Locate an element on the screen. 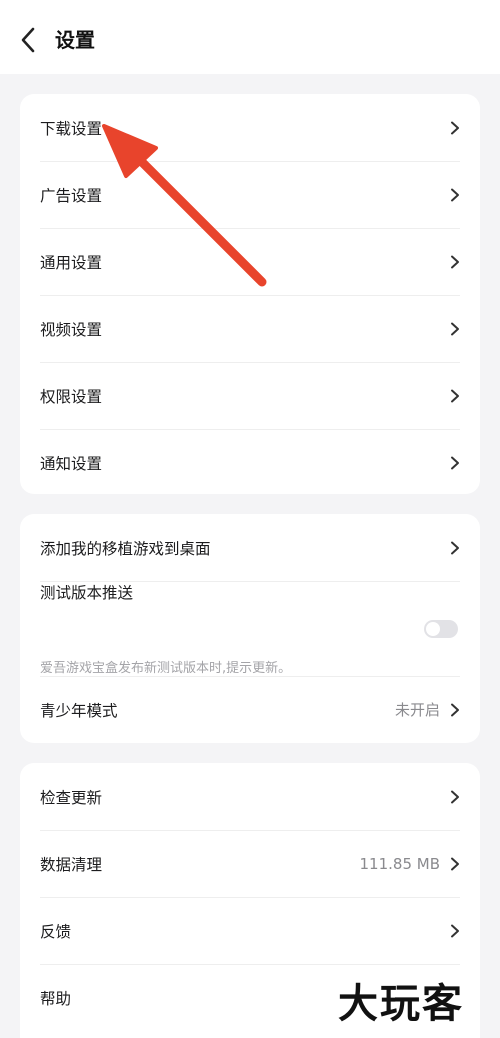 The width and height of the screenshot is (500, 1038). notification-settings-item: 通知设置 is located at coordinates (250, 461).